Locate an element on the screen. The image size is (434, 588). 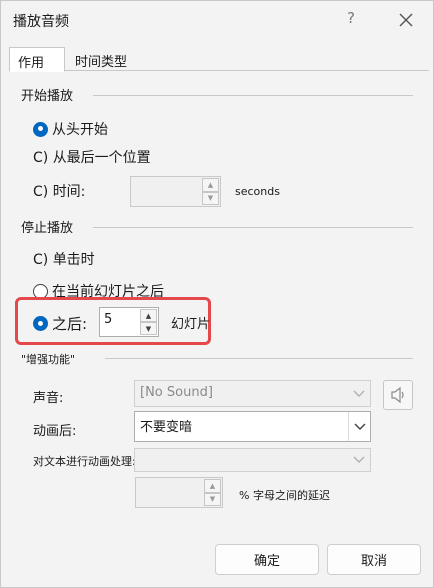
seconds-label: seconds is located at coordinates (257, 191).